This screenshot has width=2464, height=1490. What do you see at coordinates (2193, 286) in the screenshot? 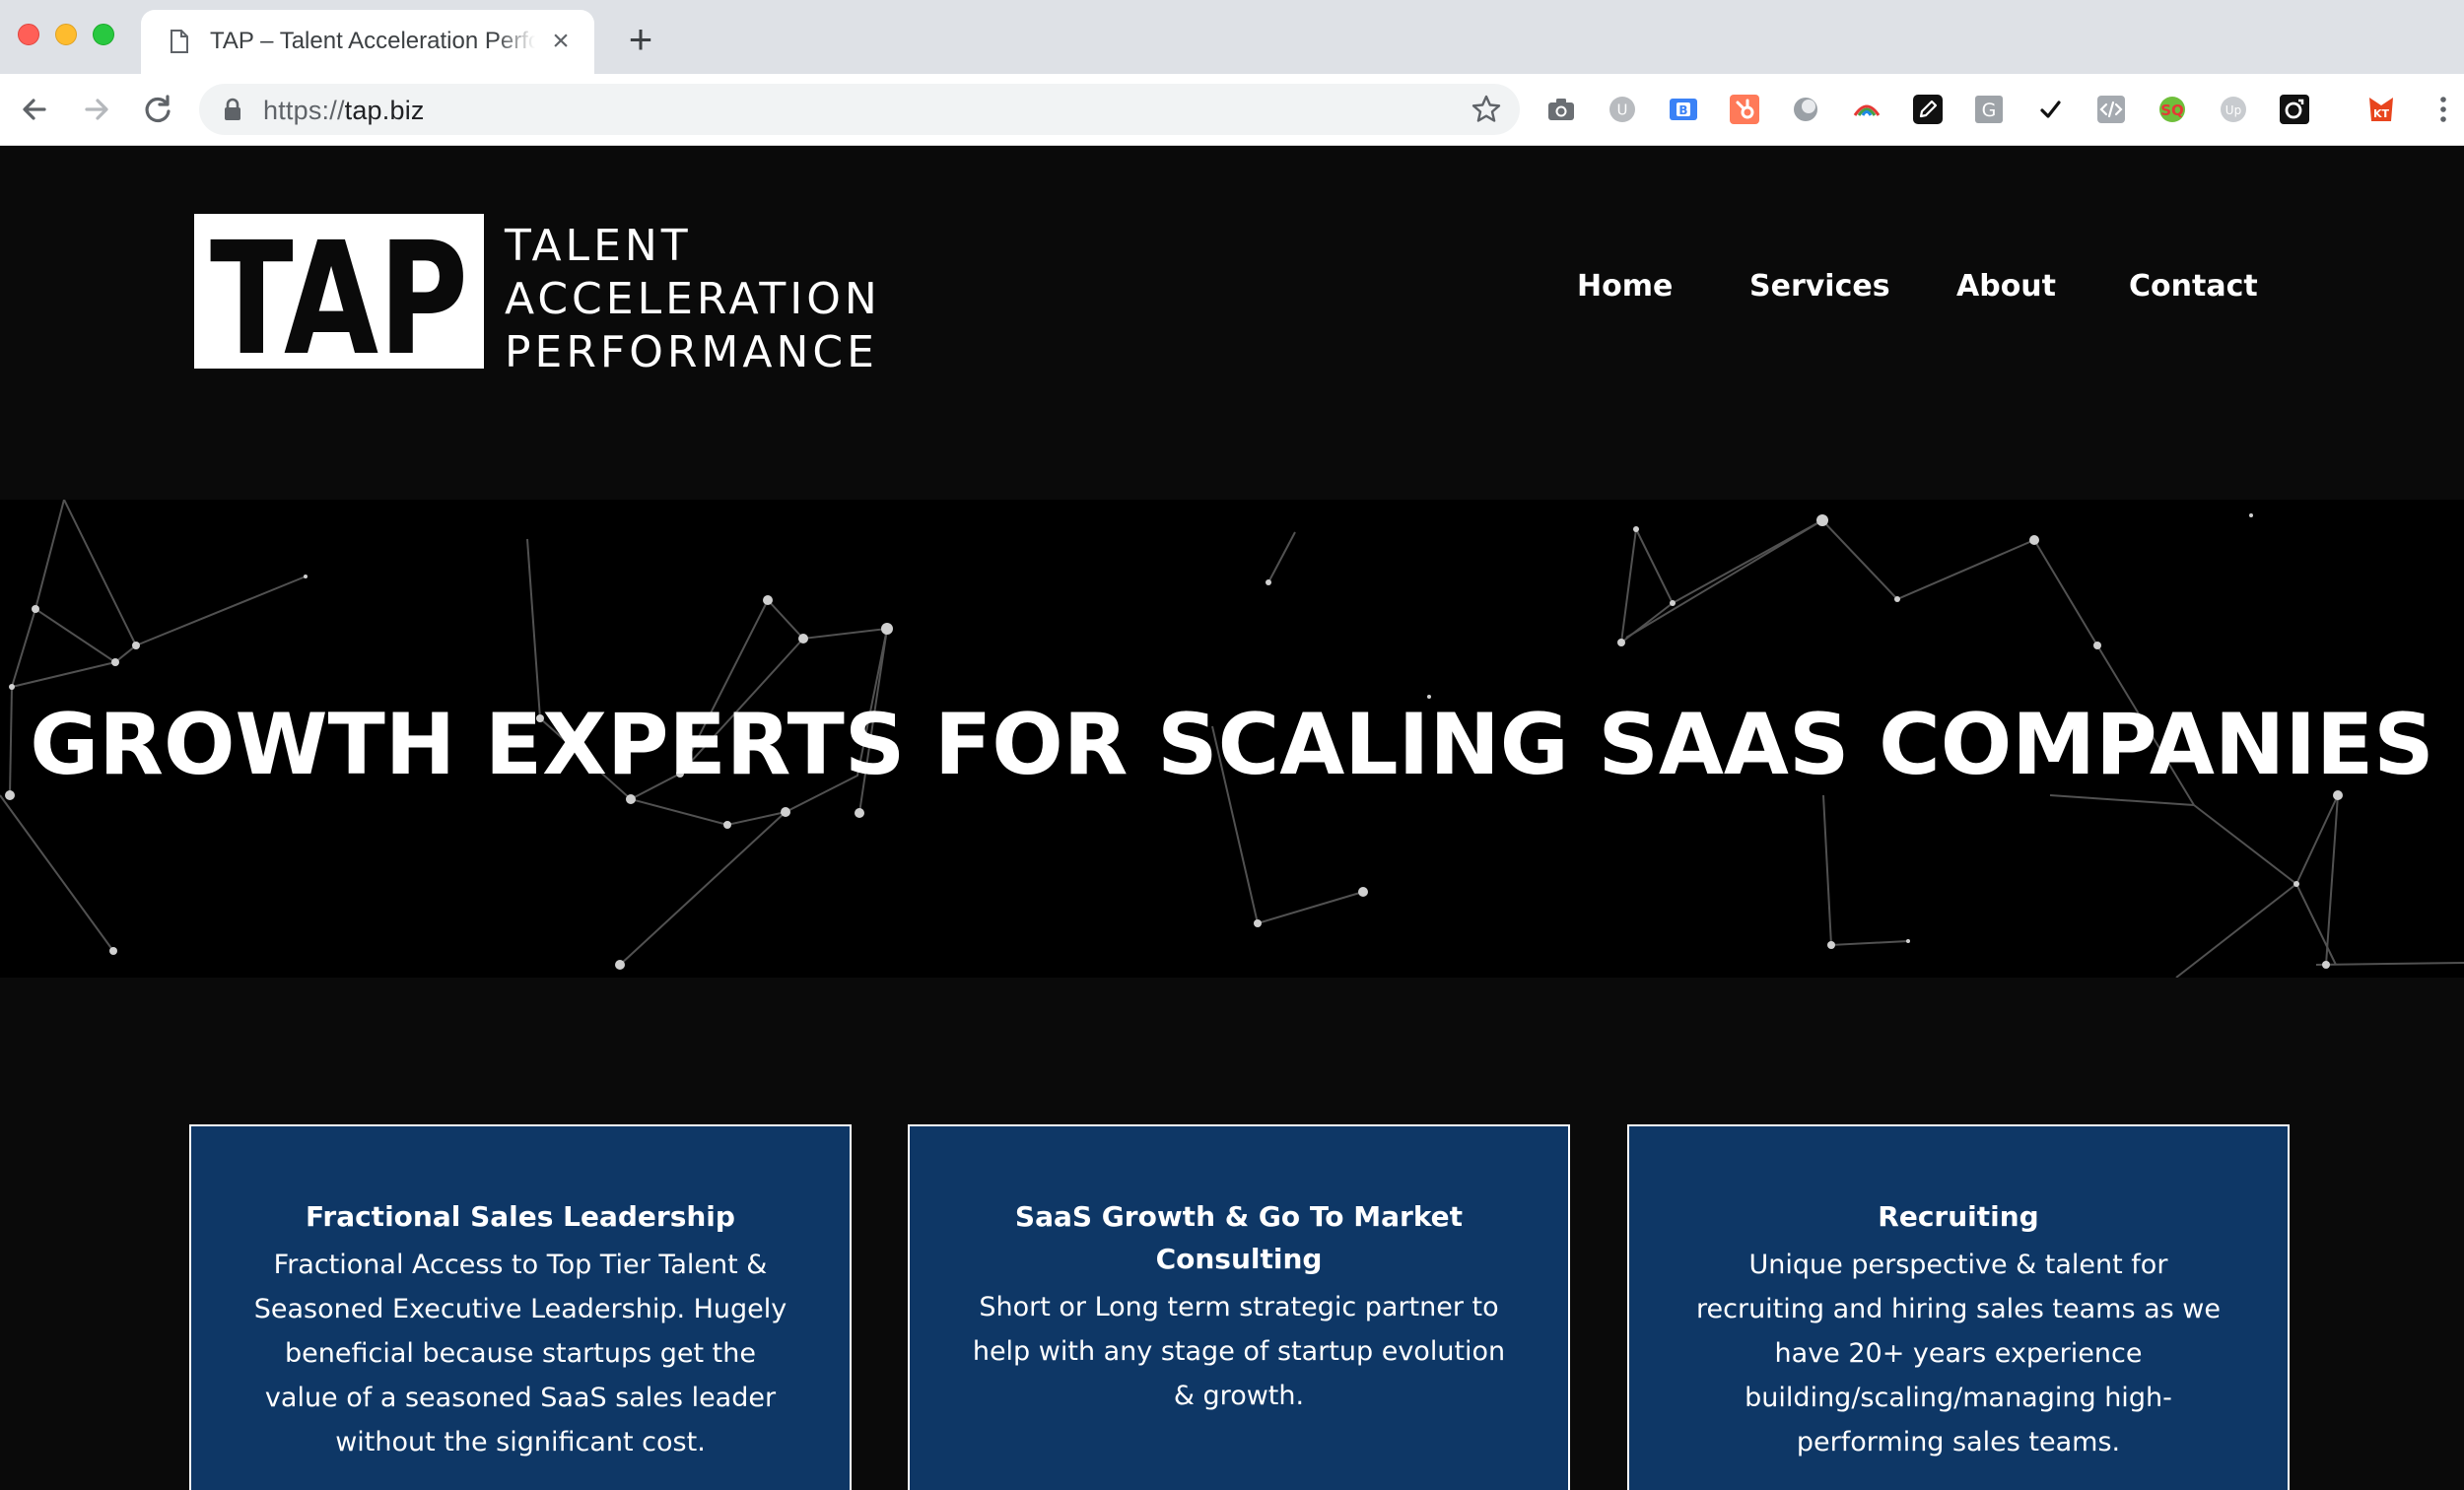
I see `nav-contact: Contact` at bounding box center [2193, 286].